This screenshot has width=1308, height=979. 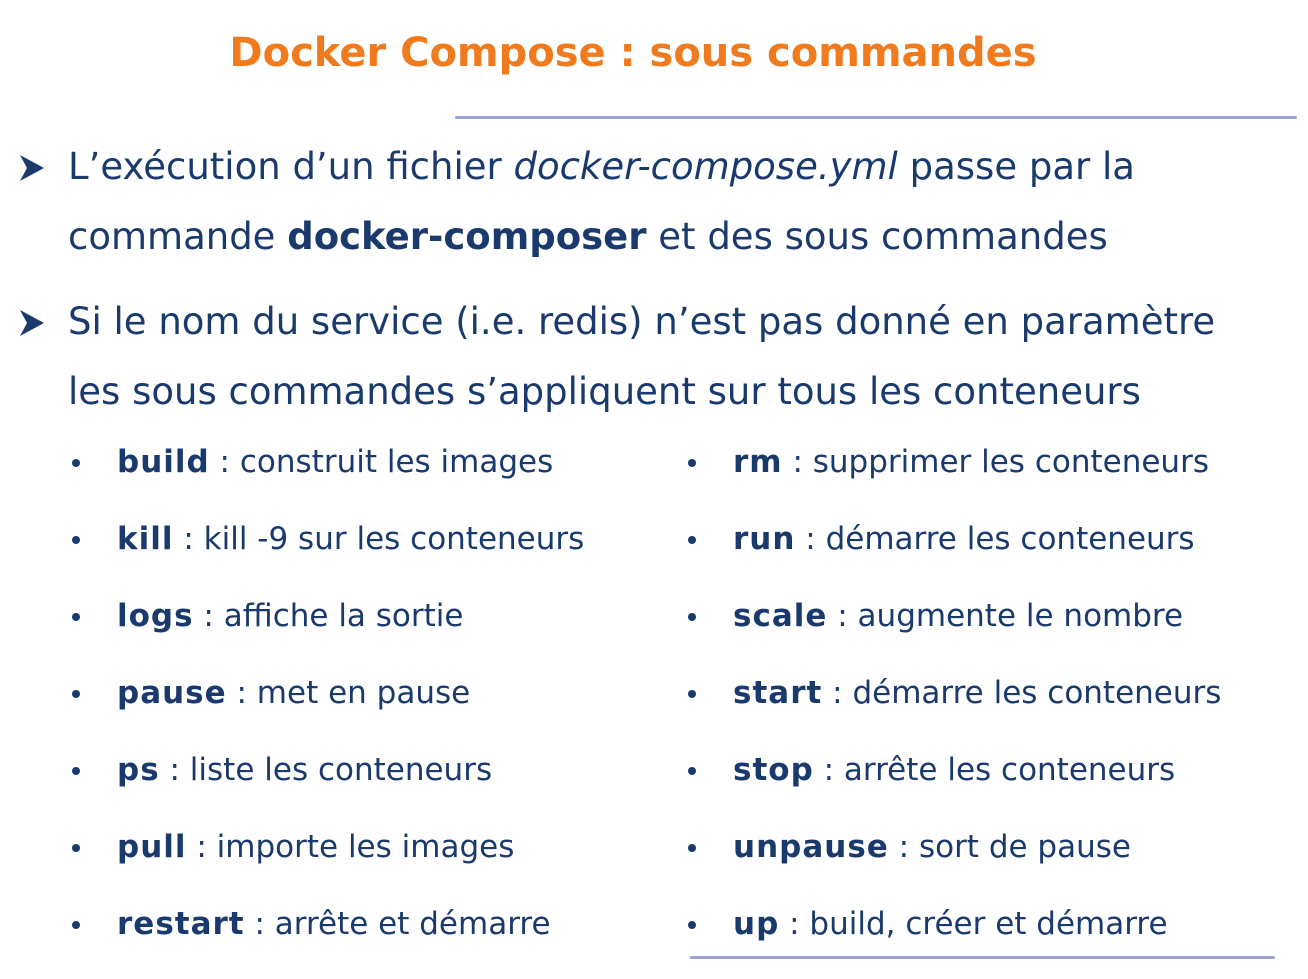 I want to click on command-description: : construit les images, so click(x=381, y=462).